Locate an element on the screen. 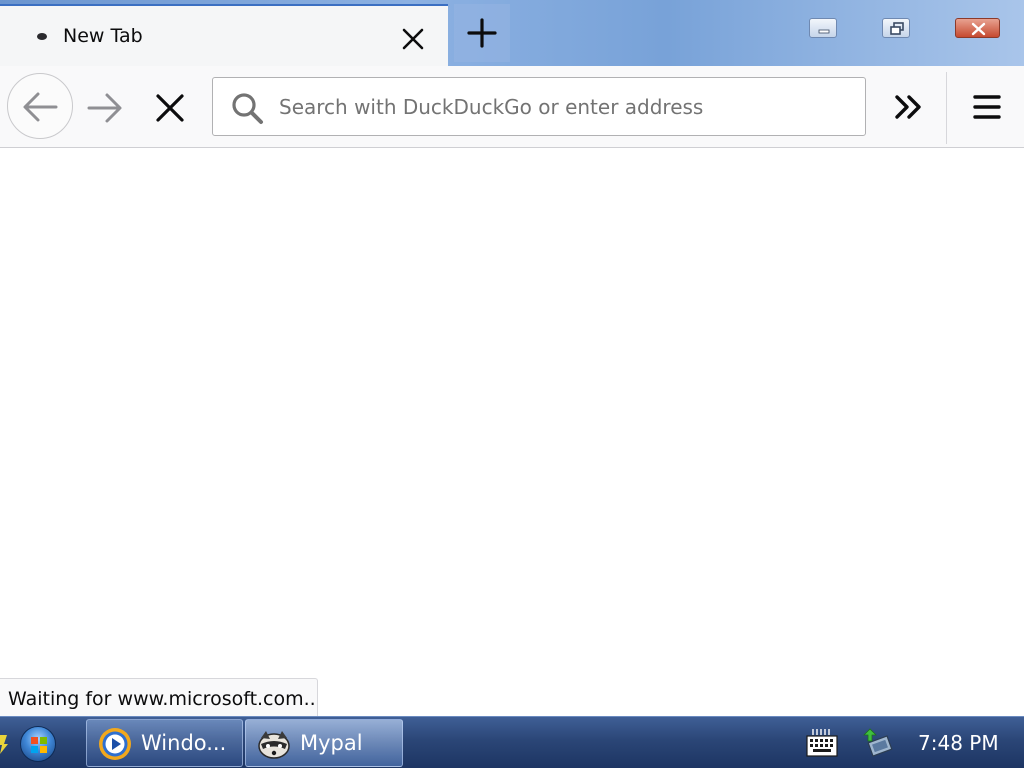 The width and height of the screenshot is (1024, 768). restore-icon is located at coordinates (897, 28).